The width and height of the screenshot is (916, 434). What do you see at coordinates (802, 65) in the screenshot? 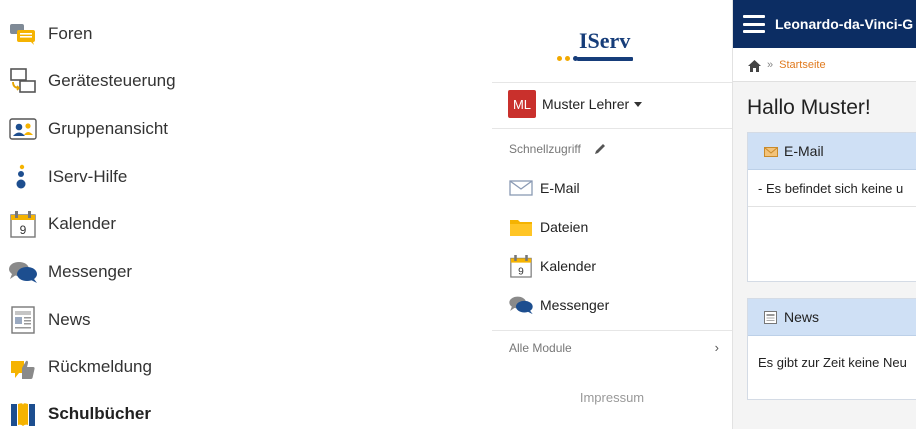
I see `breadcrumb-current: Startseite` at bounding box center [802, 65].